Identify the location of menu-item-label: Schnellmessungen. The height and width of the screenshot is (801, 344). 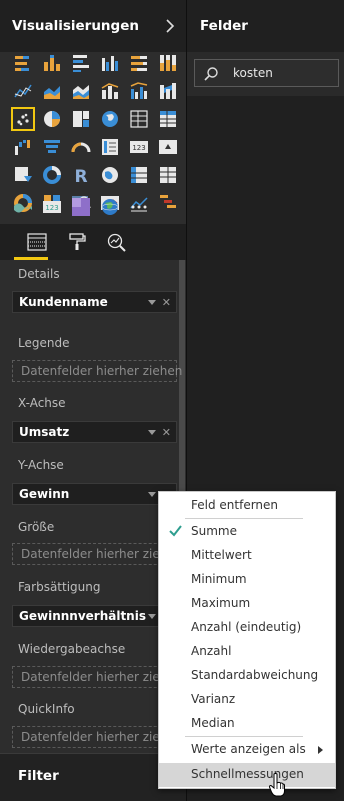
(247, 774).